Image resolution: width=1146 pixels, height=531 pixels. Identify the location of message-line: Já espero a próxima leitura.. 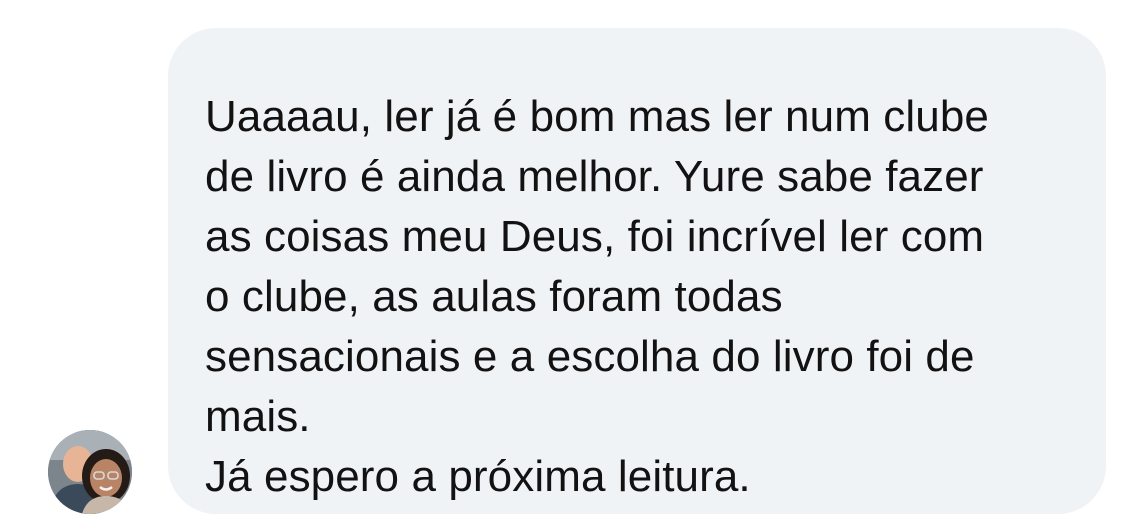
(478, 476).